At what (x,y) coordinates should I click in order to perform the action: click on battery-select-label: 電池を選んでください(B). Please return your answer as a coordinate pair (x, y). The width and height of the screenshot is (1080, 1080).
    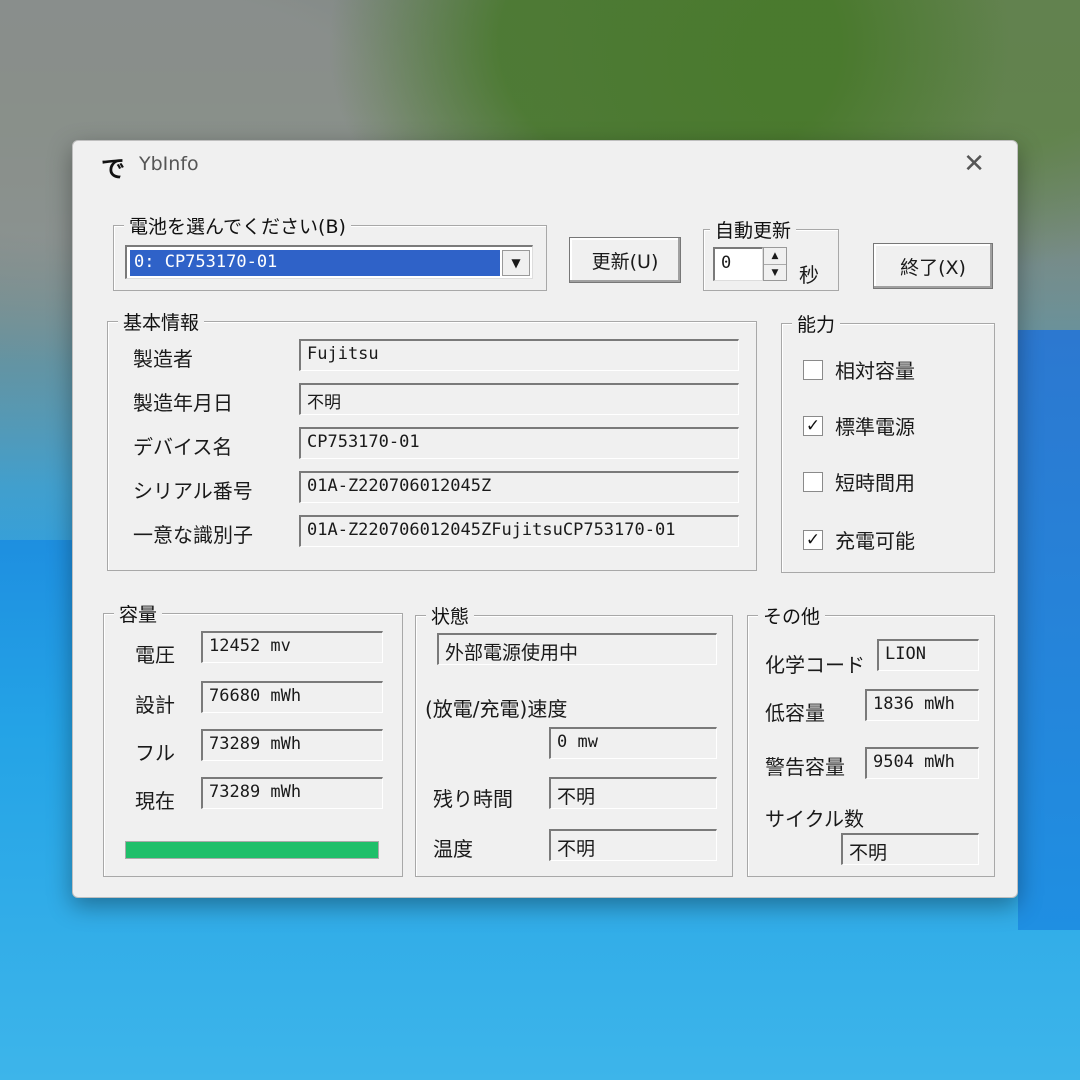
    Looking at the image, I should click on (237, 225).